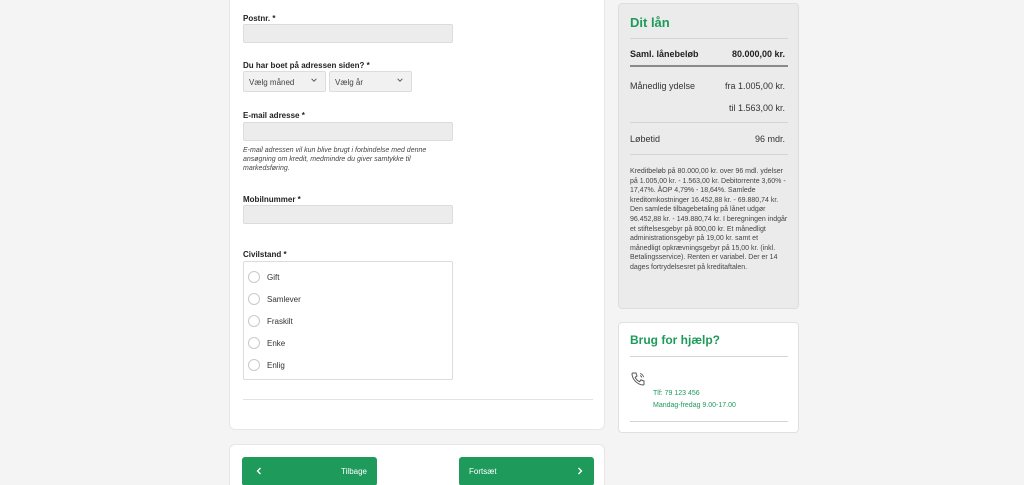 The height and width of the screenshot is (485, 1024). I want to click on radio-option-samlever: Samlever, so click(274, 299).